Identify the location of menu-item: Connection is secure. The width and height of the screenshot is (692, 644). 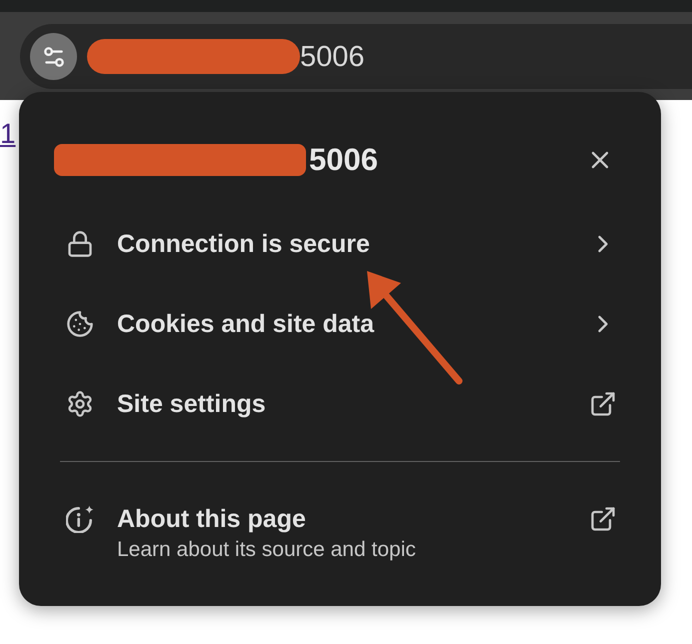
(340, 244).